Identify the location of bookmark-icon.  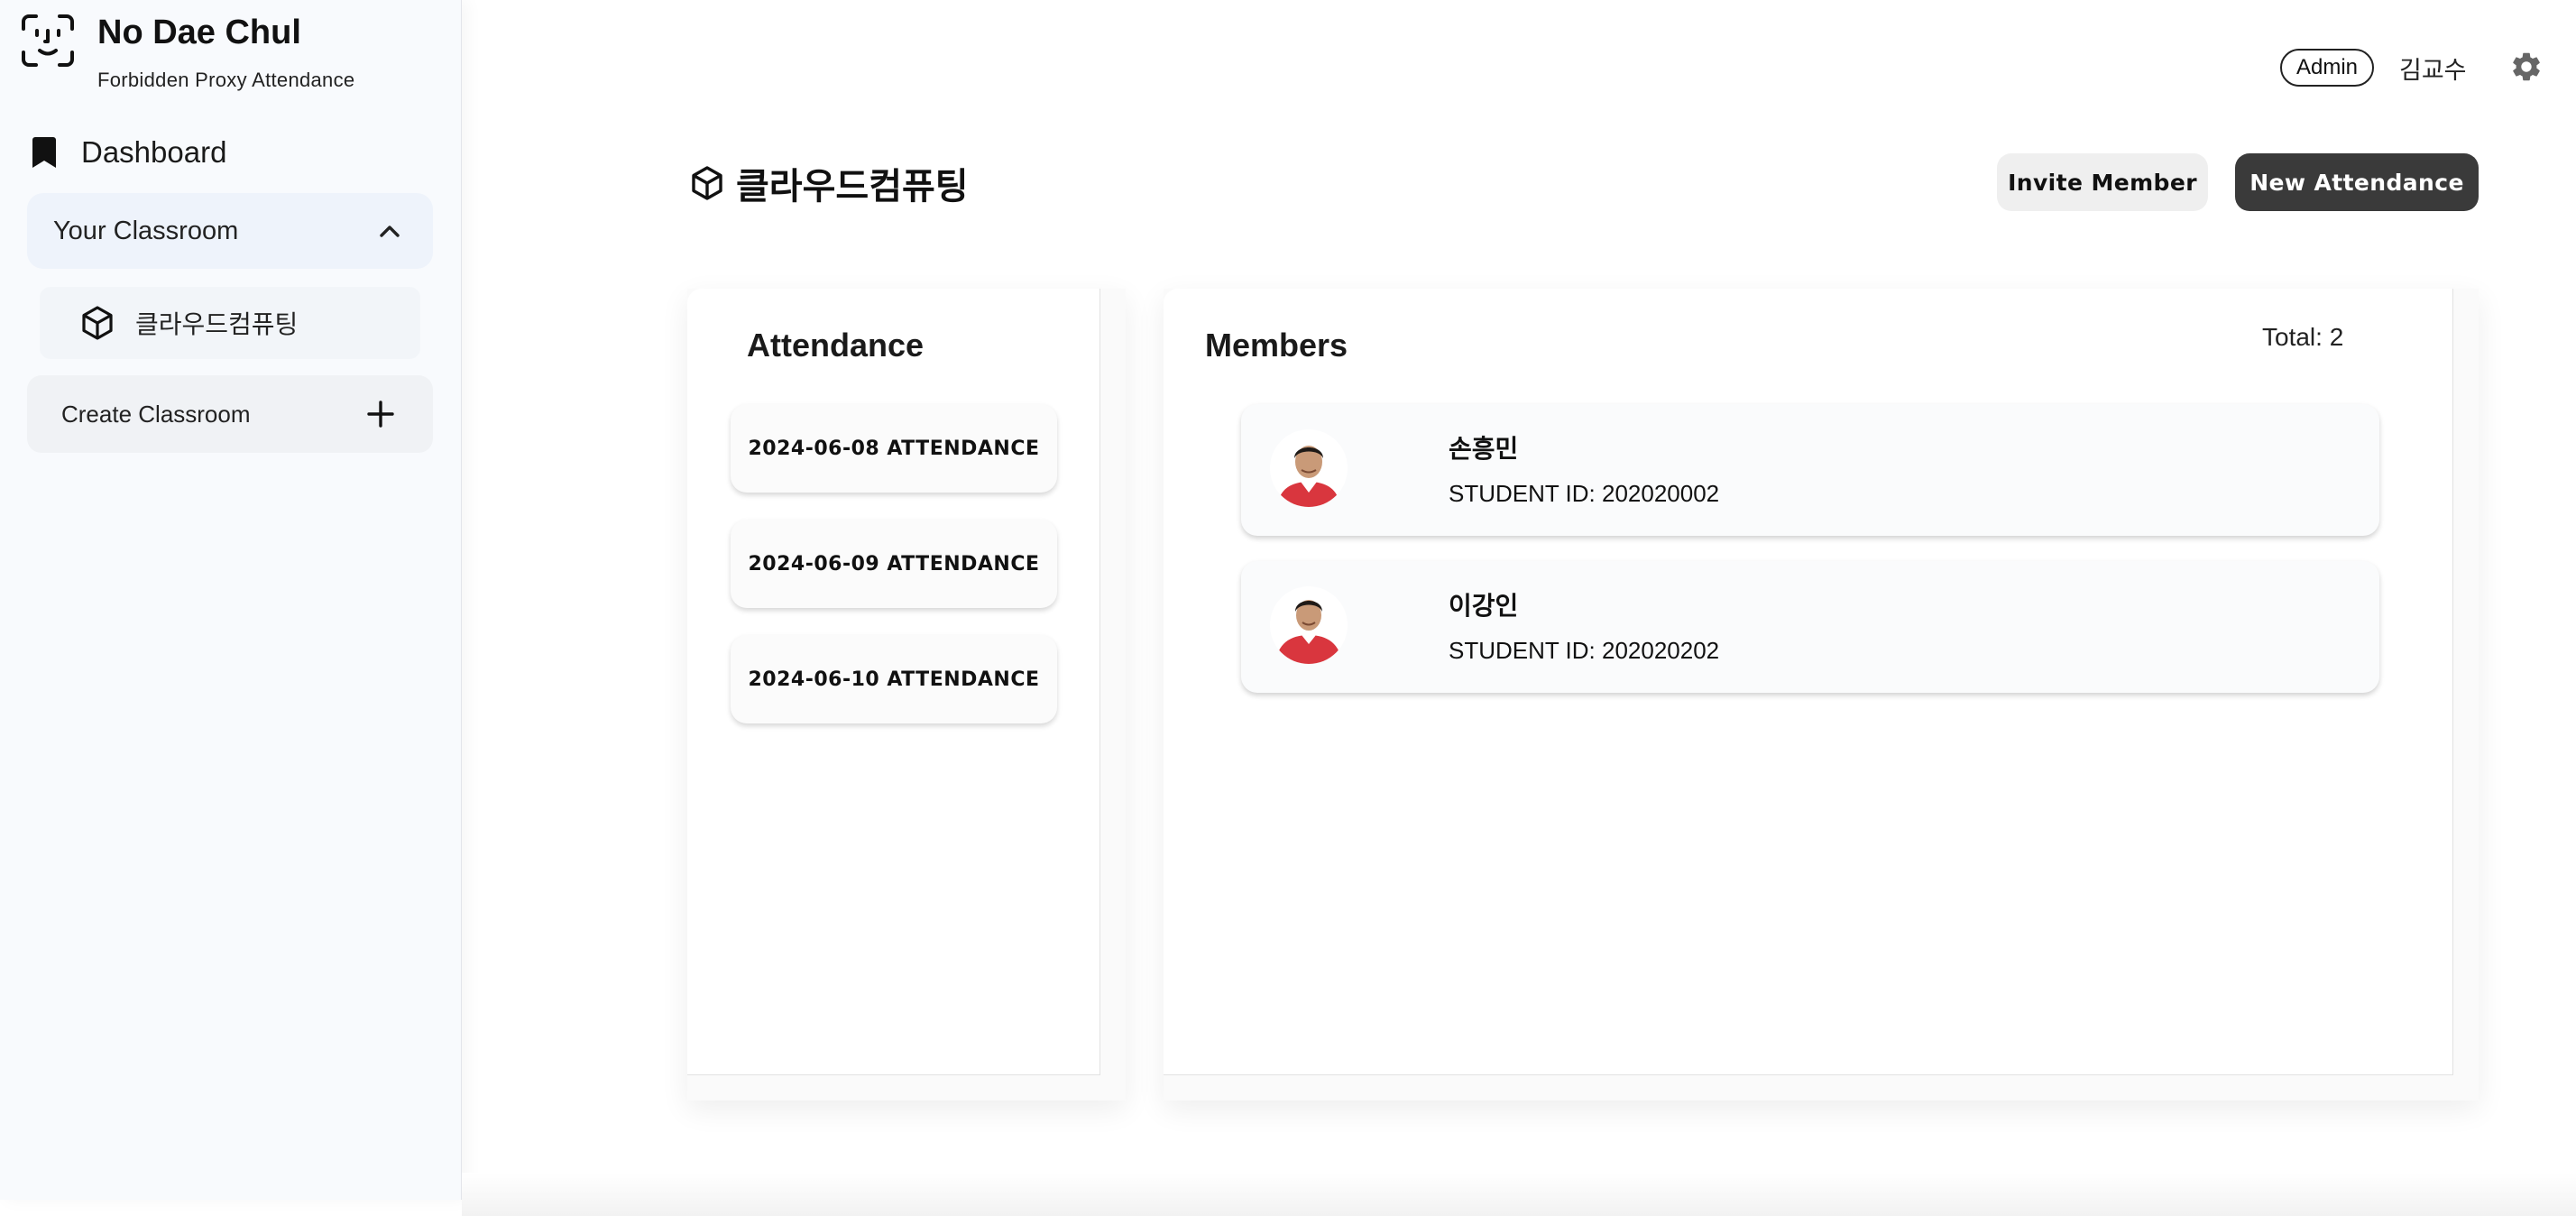
(44, 152).